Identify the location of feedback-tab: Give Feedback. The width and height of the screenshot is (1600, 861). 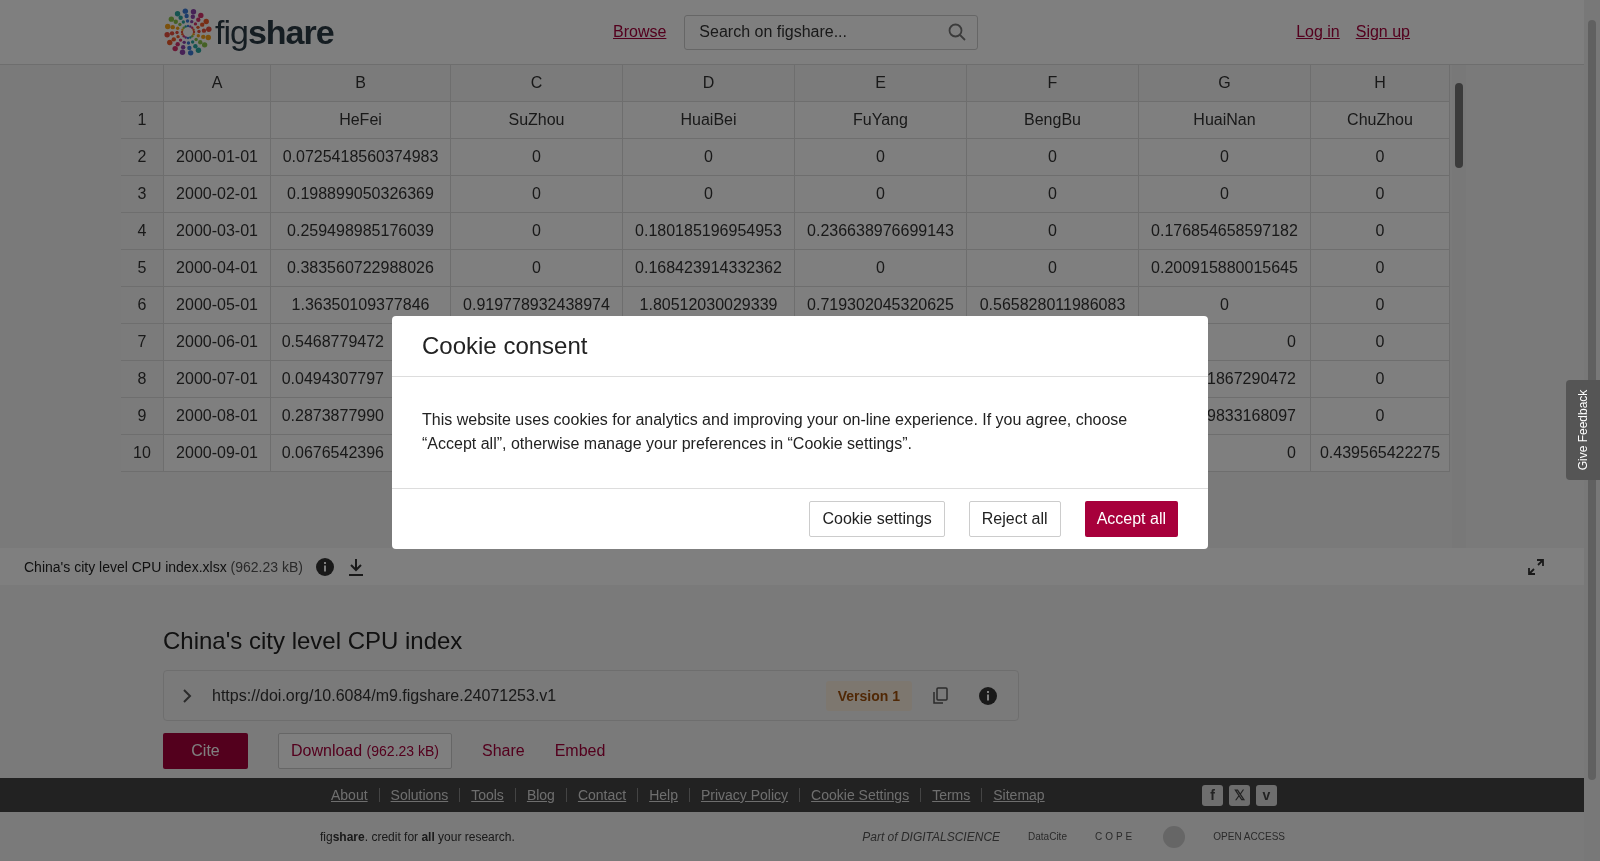
(1583, 430).